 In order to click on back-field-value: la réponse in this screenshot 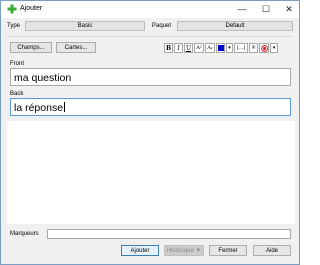, I will do `click(39, 108)`.